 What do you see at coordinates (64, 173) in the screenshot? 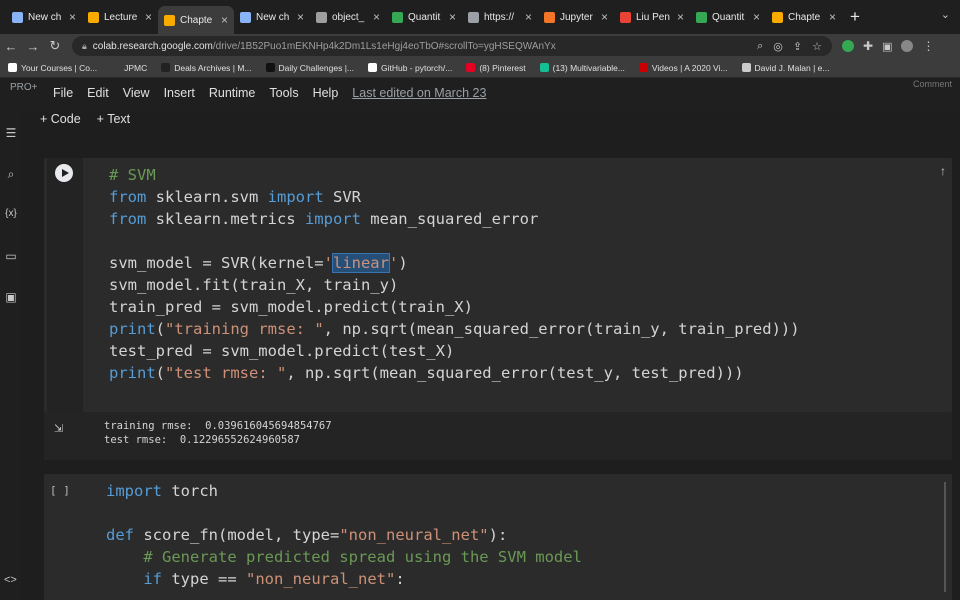
I see `run-cell-button` at bounding box center [64, 173].